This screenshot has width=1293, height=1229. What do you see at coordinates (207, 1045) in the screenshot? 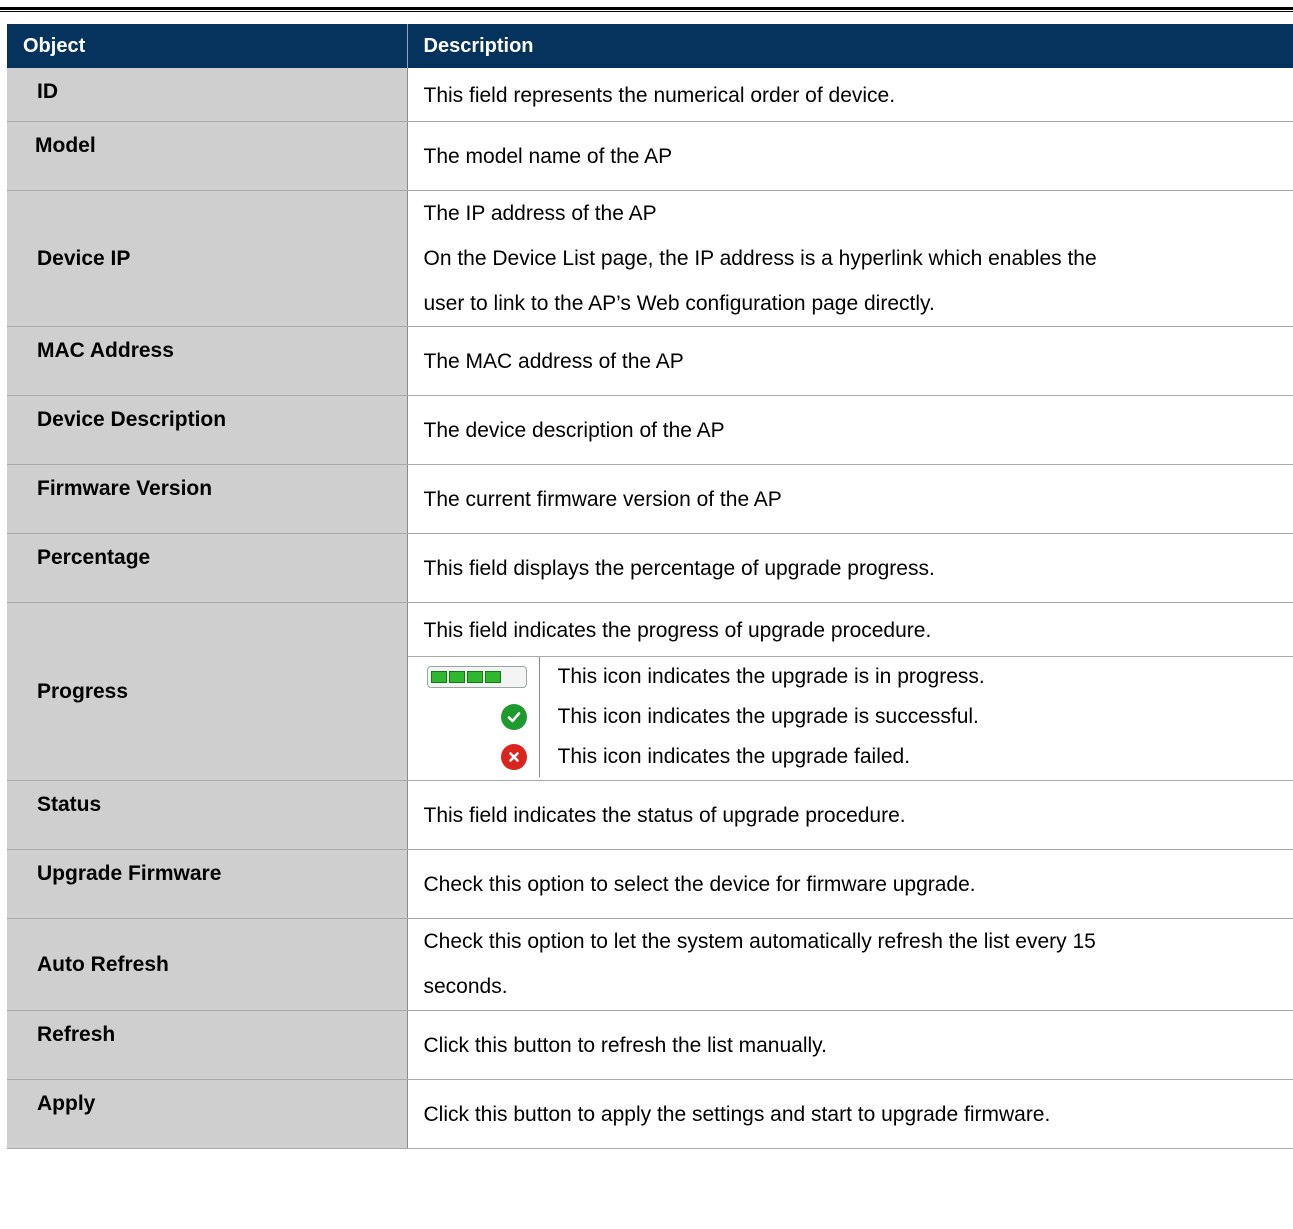
I see `object-cell: Refresh` at bounding box center [207, 1045].